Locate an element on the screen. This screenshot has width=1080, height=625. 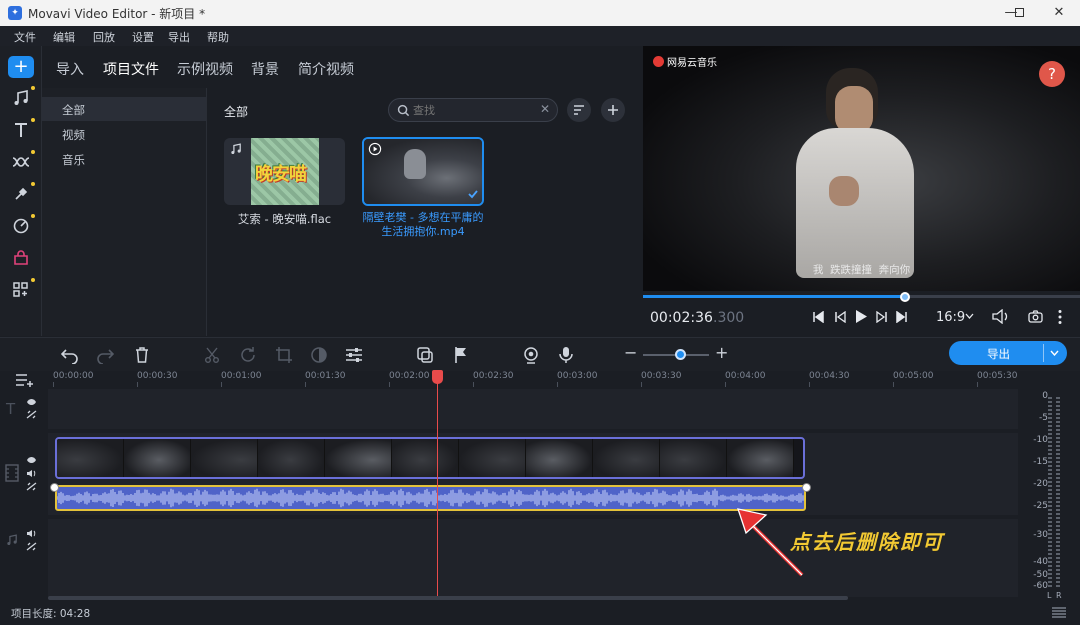
menu-help: 帮助 is located at coordinates (218, 37).